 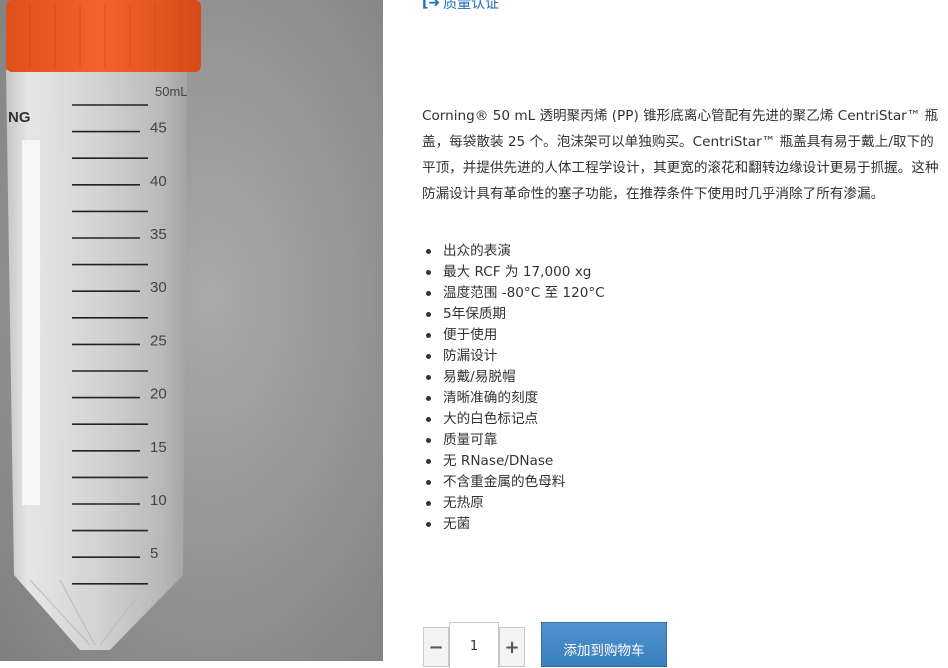 What do you see at coordinates (171, 91) in the screenshot?
I see `tube-capacity-mark: 50mL` at bounding box center [171, 91].